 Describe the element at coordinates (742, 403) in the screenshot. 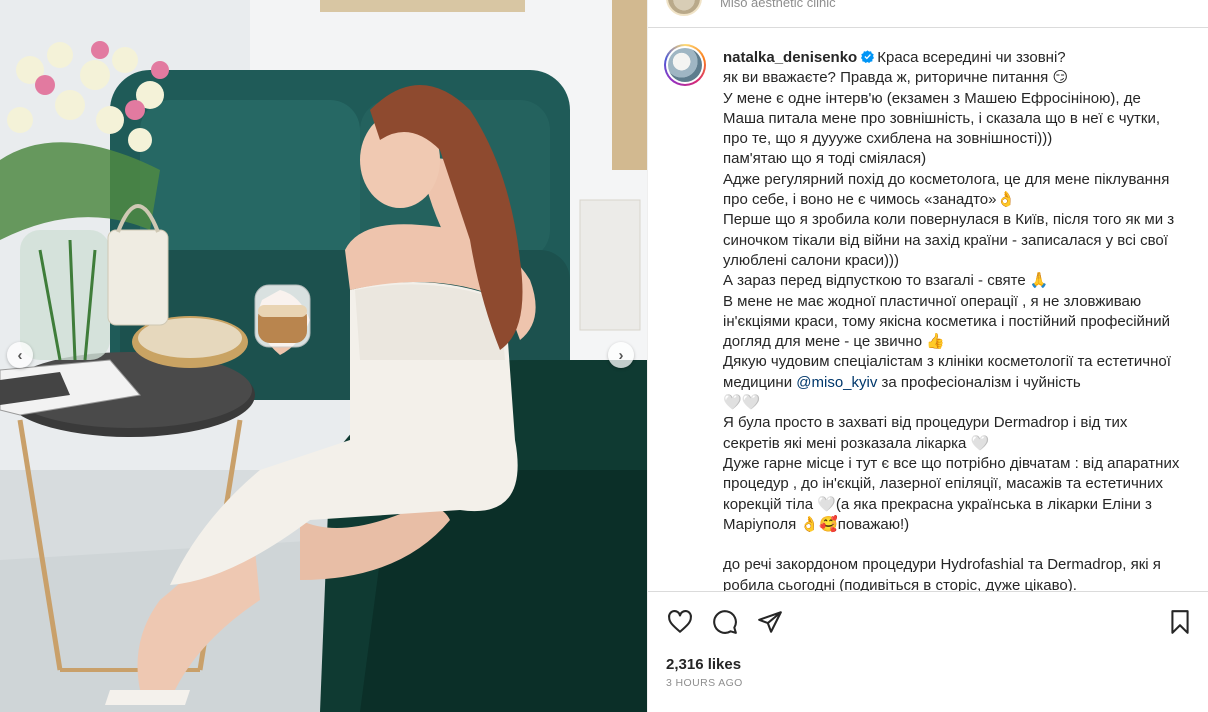

I see `caption-line: 🤍🤍` at that location.